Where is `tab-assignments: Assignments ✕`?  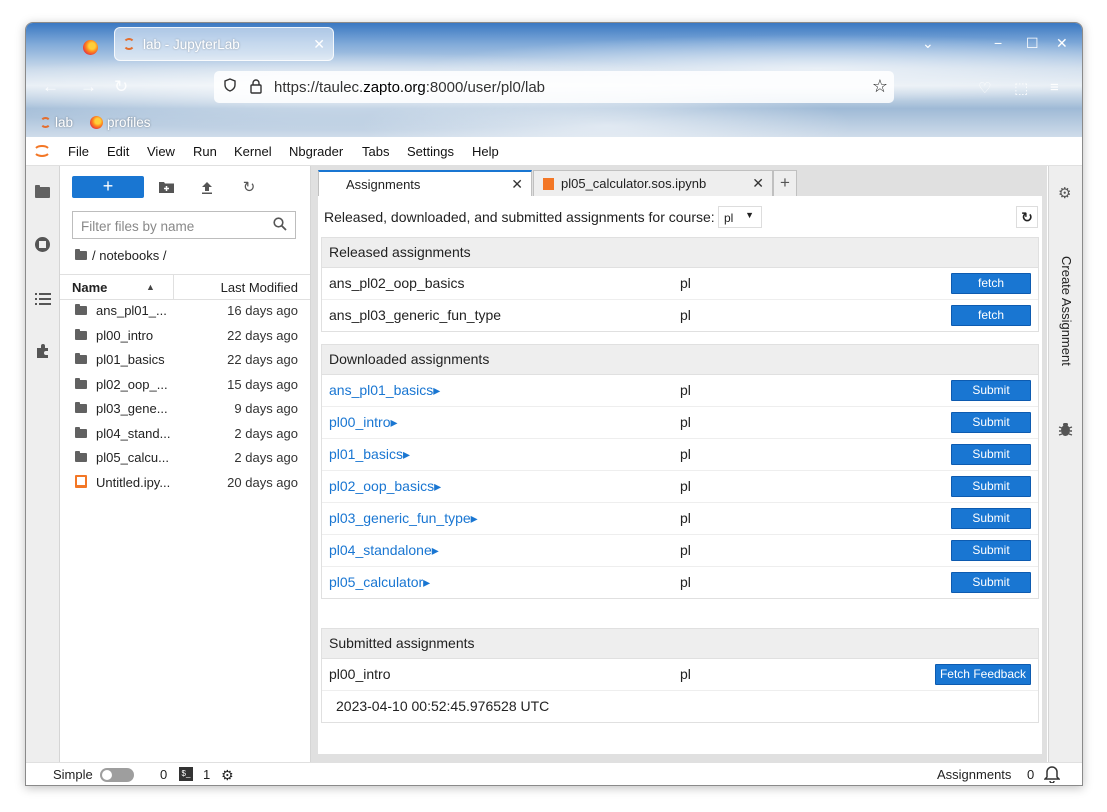 tab-assignments: Assignments ✕ is located at coordinates (425, 183).